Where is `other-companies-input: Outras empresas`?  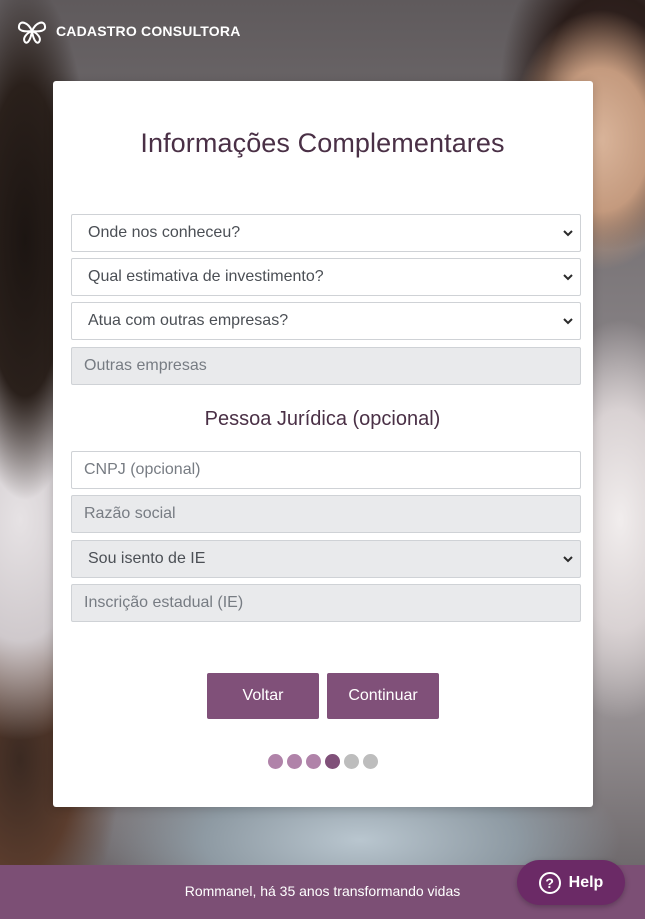 other-companies-input: Outras empresas is located at coordinates (326, 366).